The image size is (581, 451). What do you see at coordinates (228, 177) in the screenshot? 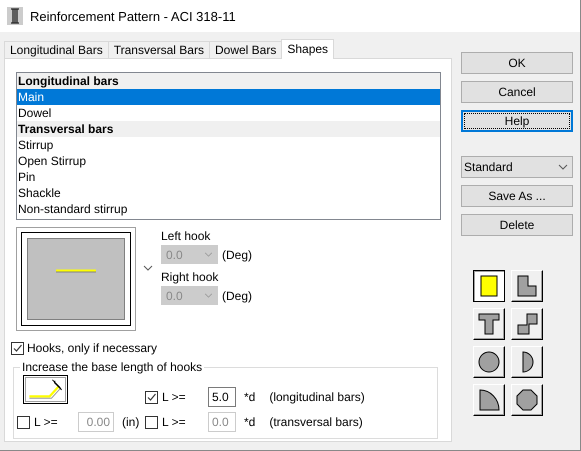
I see `list-item: Pin` at bounding box center [228, 177].